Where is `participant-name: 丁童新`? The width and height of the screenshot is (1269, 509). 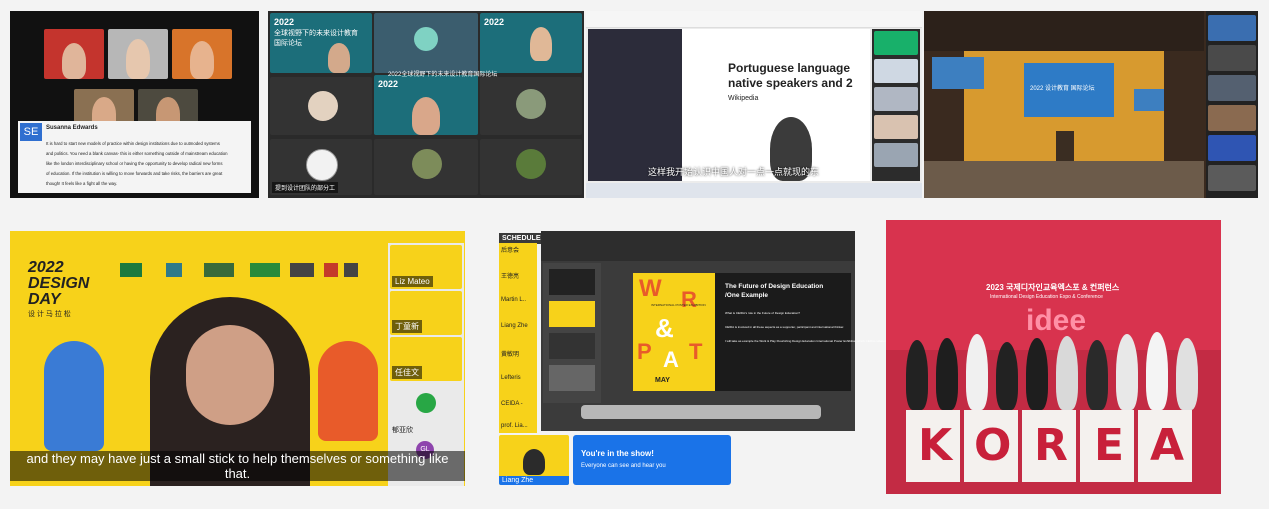
participant-name: 丁童新 is located at coordinates (407, 326).